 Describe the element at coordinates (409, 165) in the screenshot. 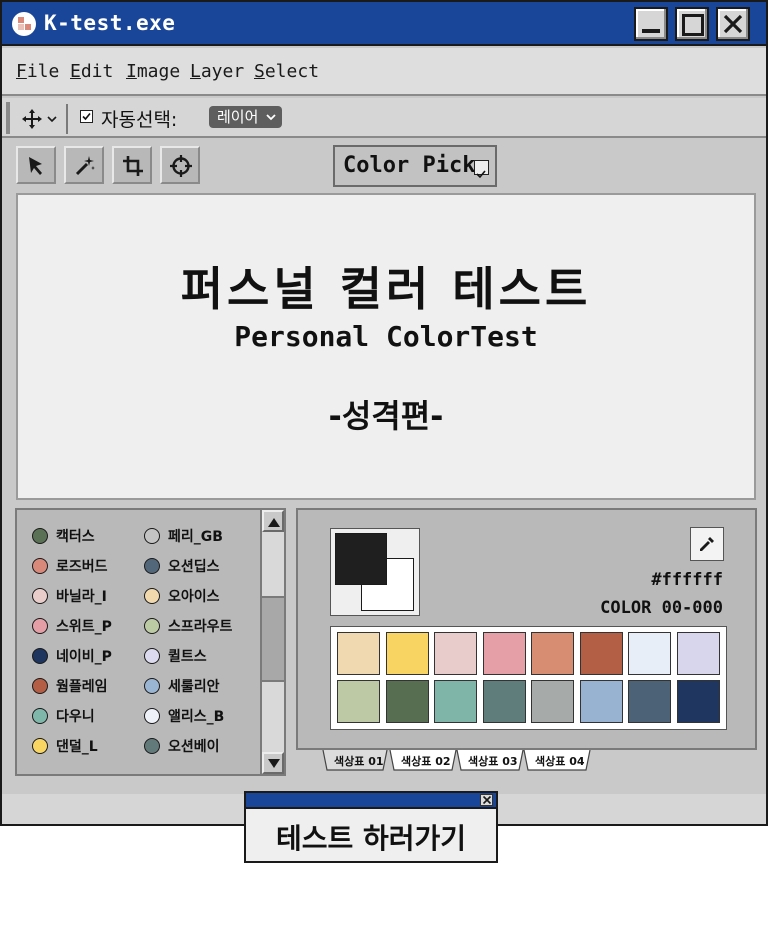

I see `color-pick-label: Color Pick` at that location.